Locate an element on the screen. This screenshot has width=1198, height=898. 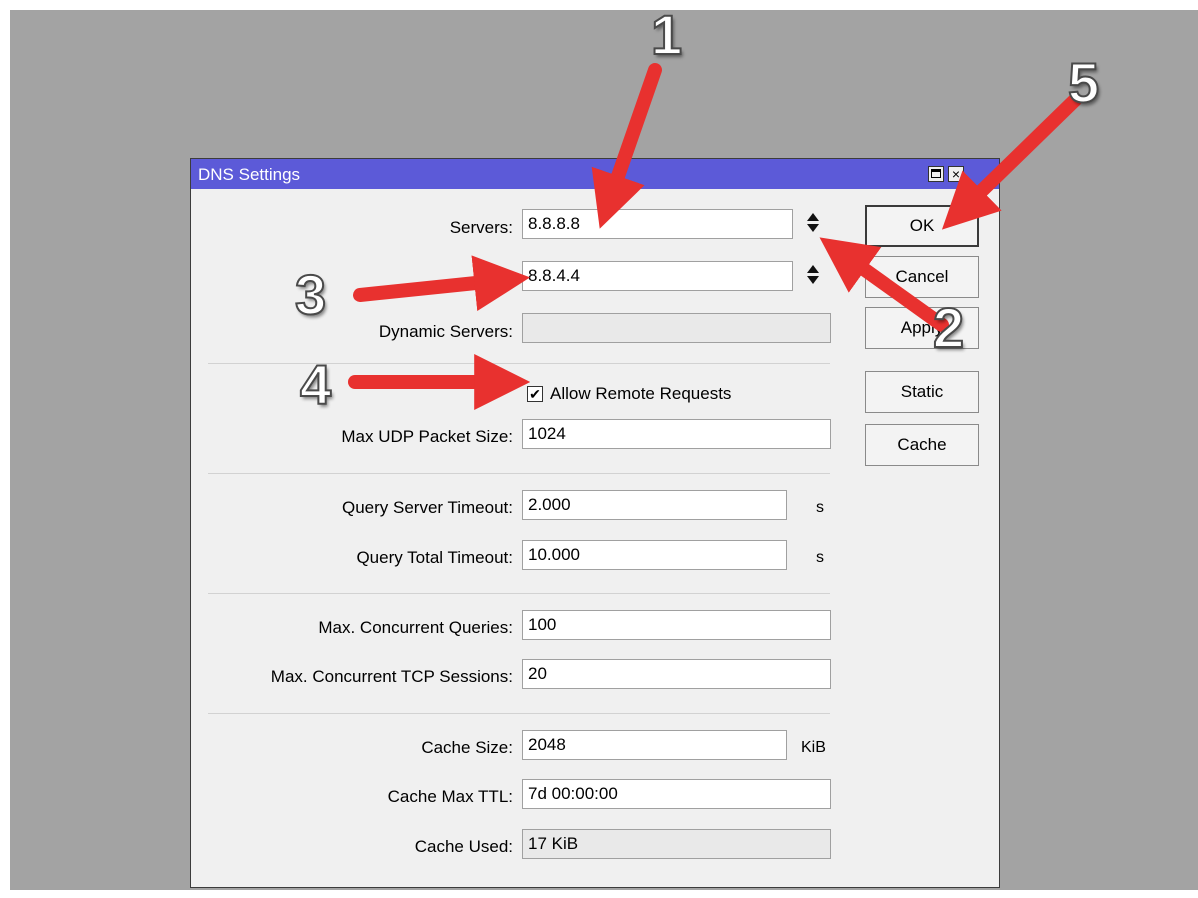
query-server-timeout-field: 2.000 is located at coordinates (654, 505).